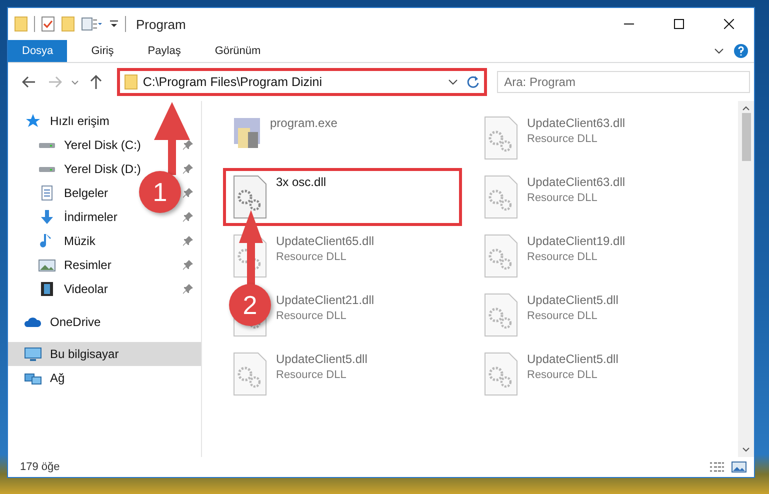 Image resolution: width=769 pixels, height=494 pixels. What do you see at coordinates (237, 51) in the screenshot?
I see `ribbon-tab: Görünüm` at bounding box center [237, 51].